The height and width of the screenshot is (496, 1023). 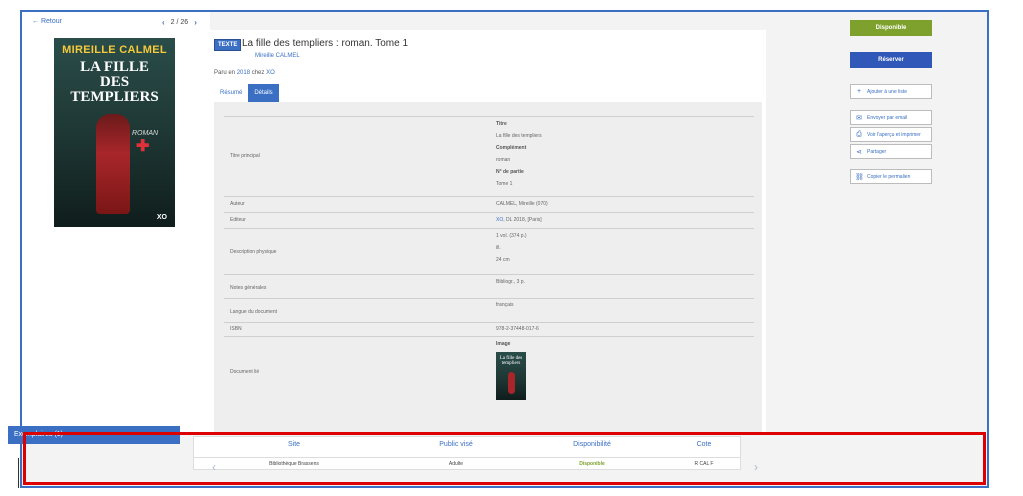 What do you see at coordinates (195, 22) in the screenshot?
I see `chevron-right-icon: ›` at bounding box center [195, 22].